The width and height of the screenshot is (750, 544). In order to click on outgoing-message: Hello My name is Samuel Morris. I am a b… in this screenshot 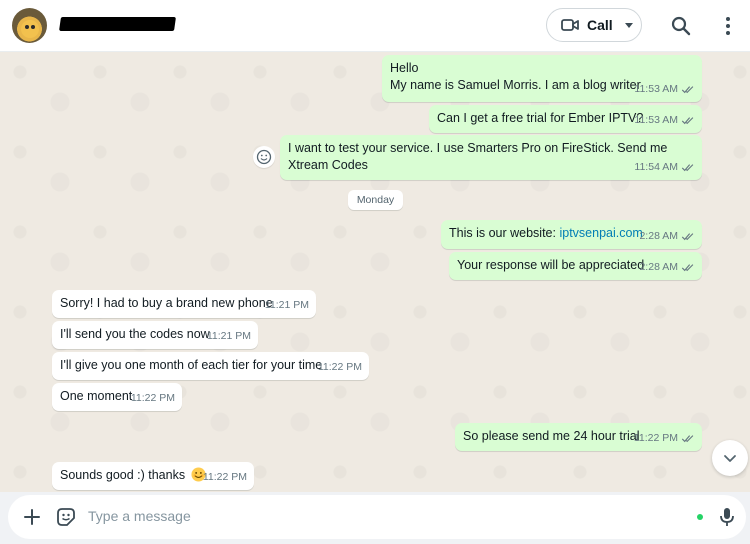, I will do `click(542, 78)`.